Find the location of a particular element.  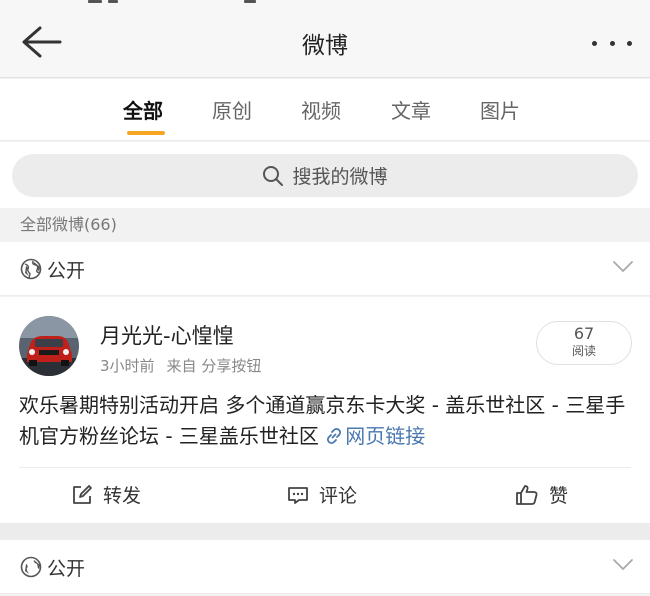

reads-counter: 67 阅读 is located at coordinates (584, 343).